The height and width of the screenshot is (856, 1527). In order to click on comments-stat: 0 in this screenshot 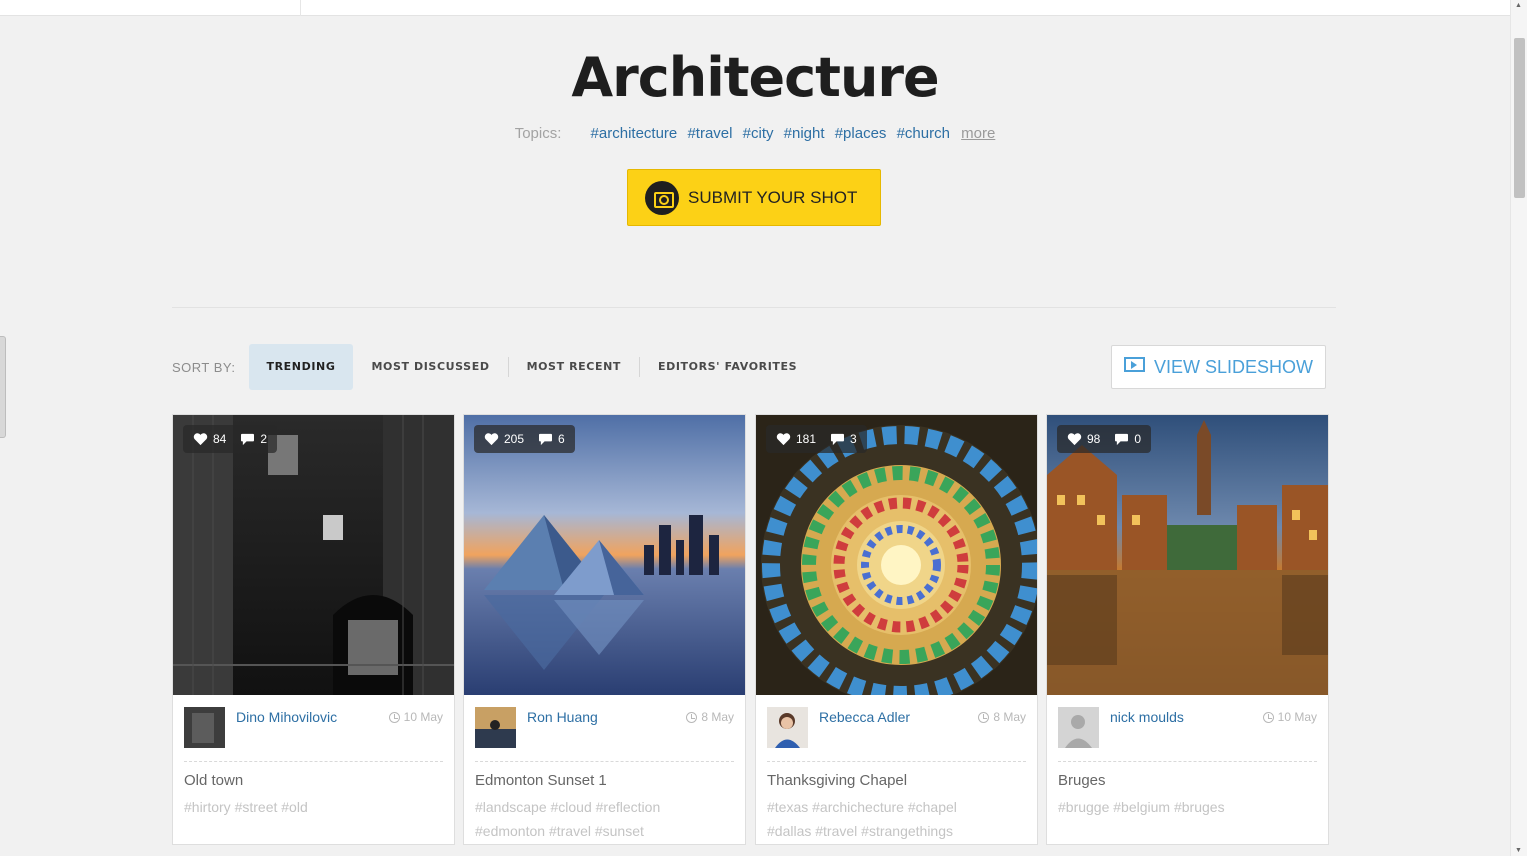, I will do `click(1127, 439)`.